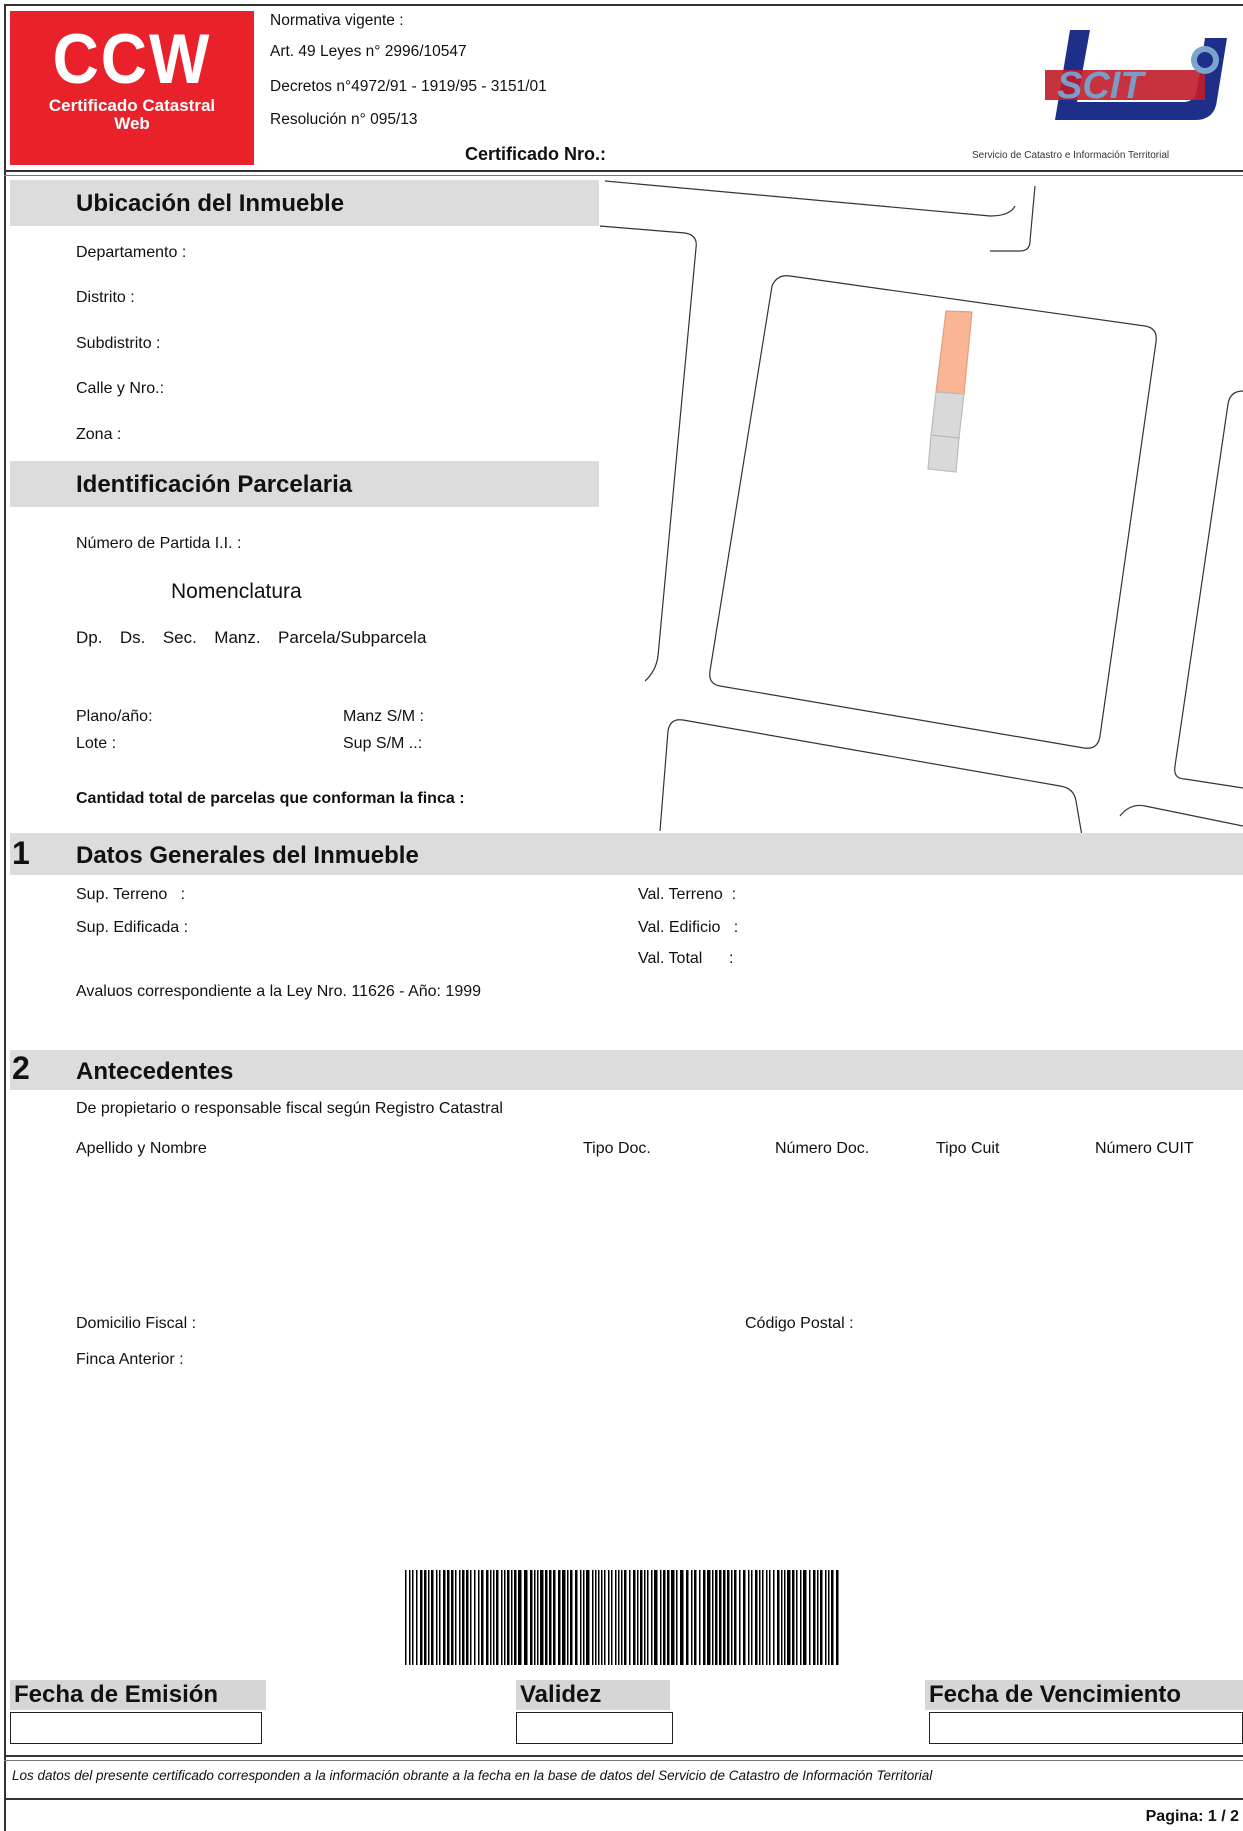 The height and width of the screenshot is (1831, 1243). Describe the element at coordinates (5, 917) in the screenshot. I see `frame-left` at that location.